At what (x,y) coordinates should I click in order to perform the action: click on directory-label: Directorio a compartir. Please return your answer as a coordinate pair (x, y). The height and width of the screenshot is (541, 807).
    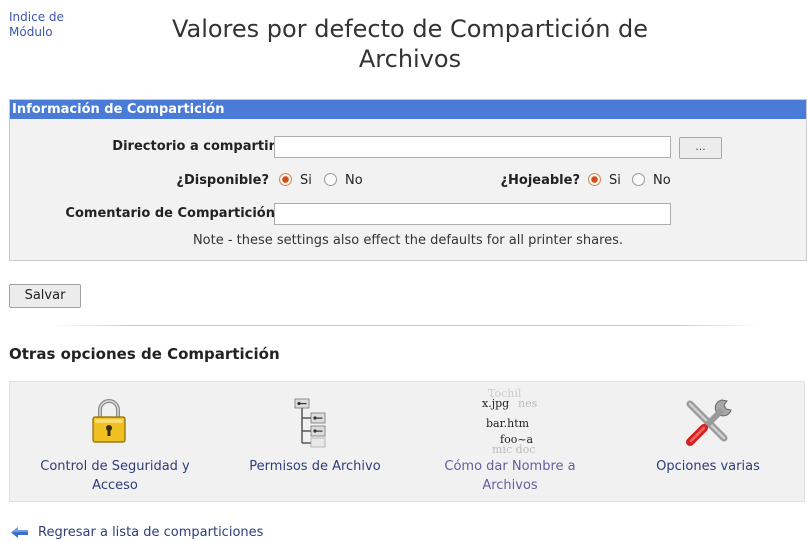
    Looking at the image, I should click on (193, 146).